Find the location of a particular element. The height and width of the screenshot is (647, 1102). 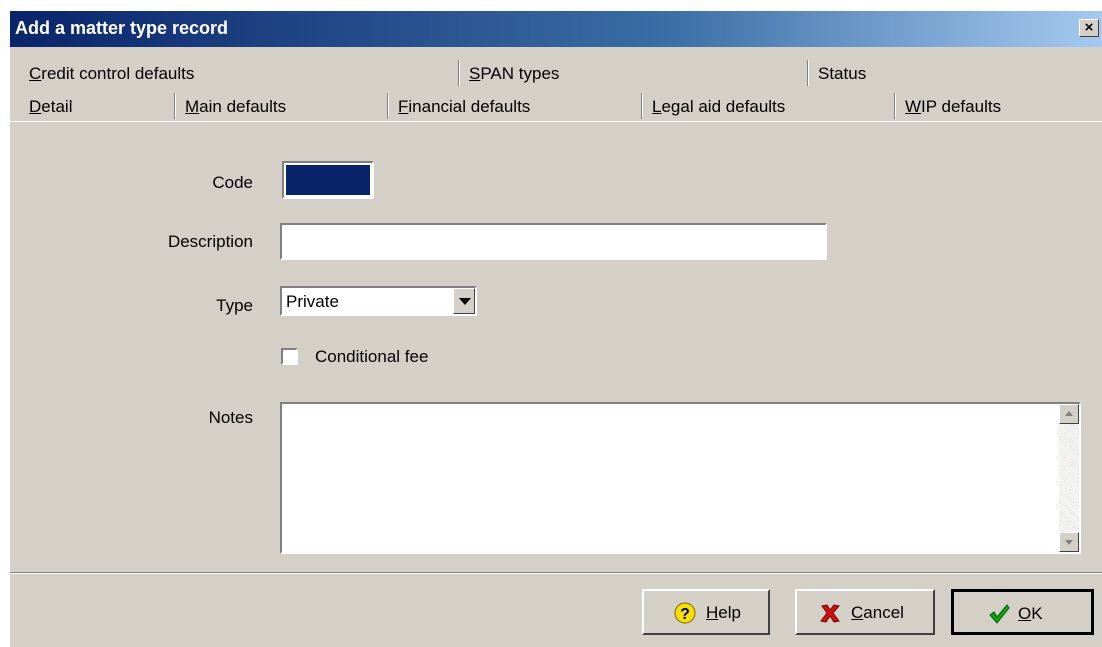

window-title: Add a matter type record is located at coordinates (122, 28).